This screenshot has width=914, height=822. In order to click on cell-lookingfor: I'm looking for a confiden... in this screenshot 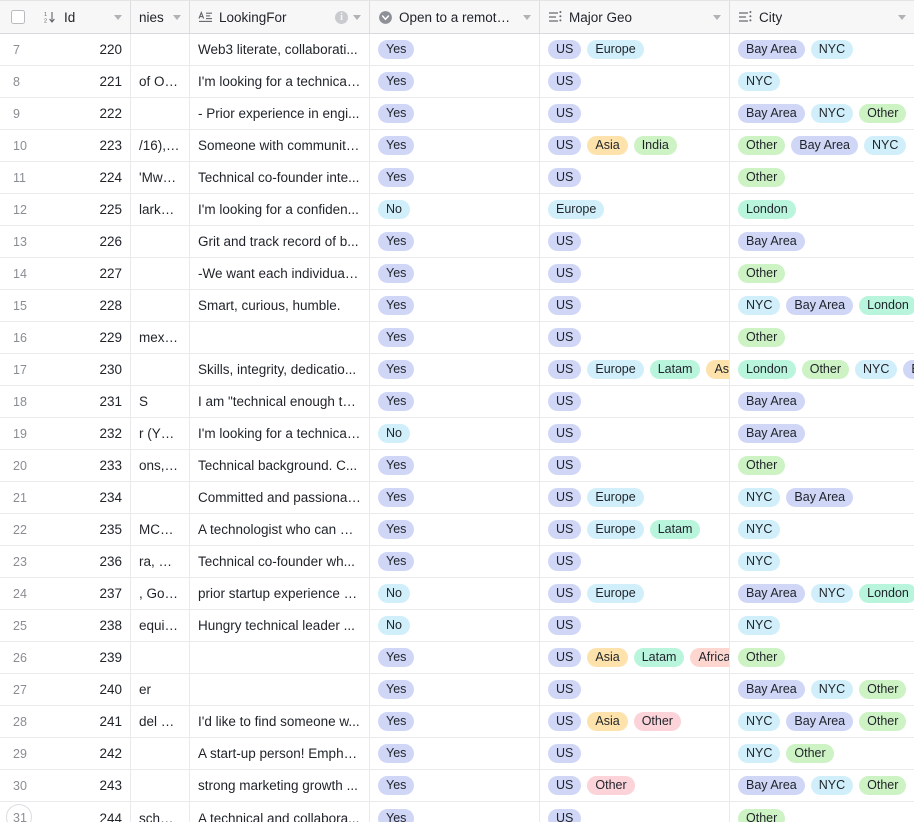, I will do `click(280, 209)`.